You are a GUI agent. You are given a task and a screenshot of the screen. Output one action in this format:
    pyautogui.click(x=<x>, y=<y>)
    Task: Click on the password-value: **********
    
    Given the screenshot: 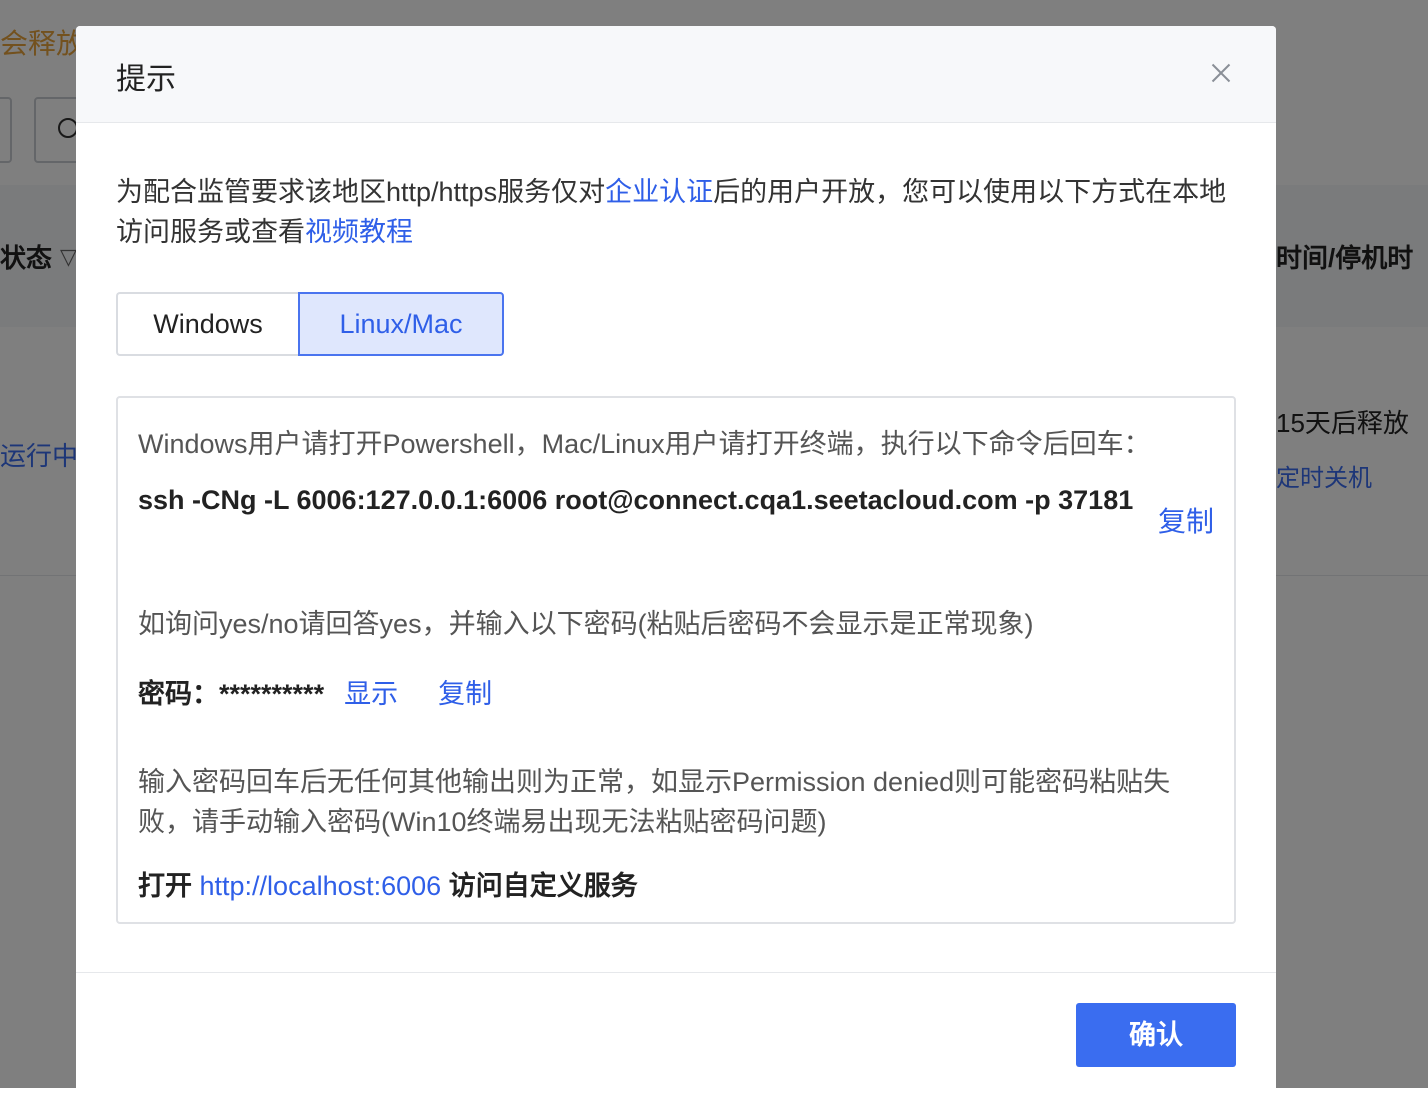 What is the action you would take?
    pyautogui.click(x=272, y=694)
    